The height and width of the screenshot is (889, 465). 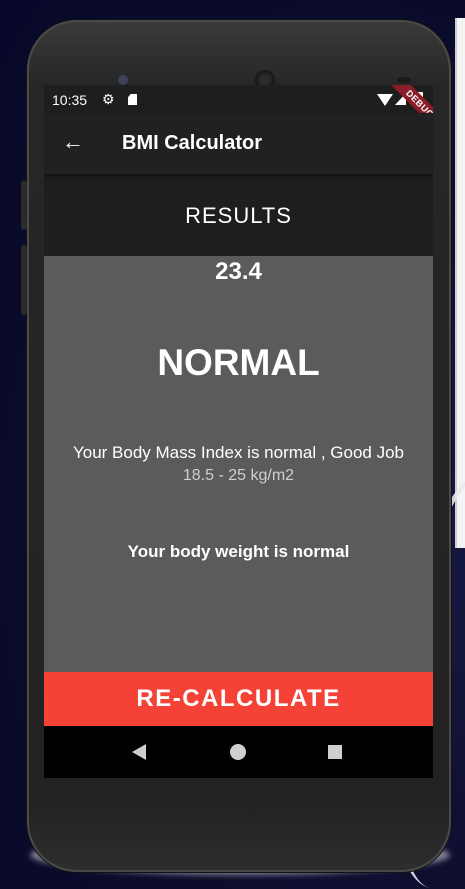 I want to click on bmi-category: NORMAL, so click(x=238, y=362).